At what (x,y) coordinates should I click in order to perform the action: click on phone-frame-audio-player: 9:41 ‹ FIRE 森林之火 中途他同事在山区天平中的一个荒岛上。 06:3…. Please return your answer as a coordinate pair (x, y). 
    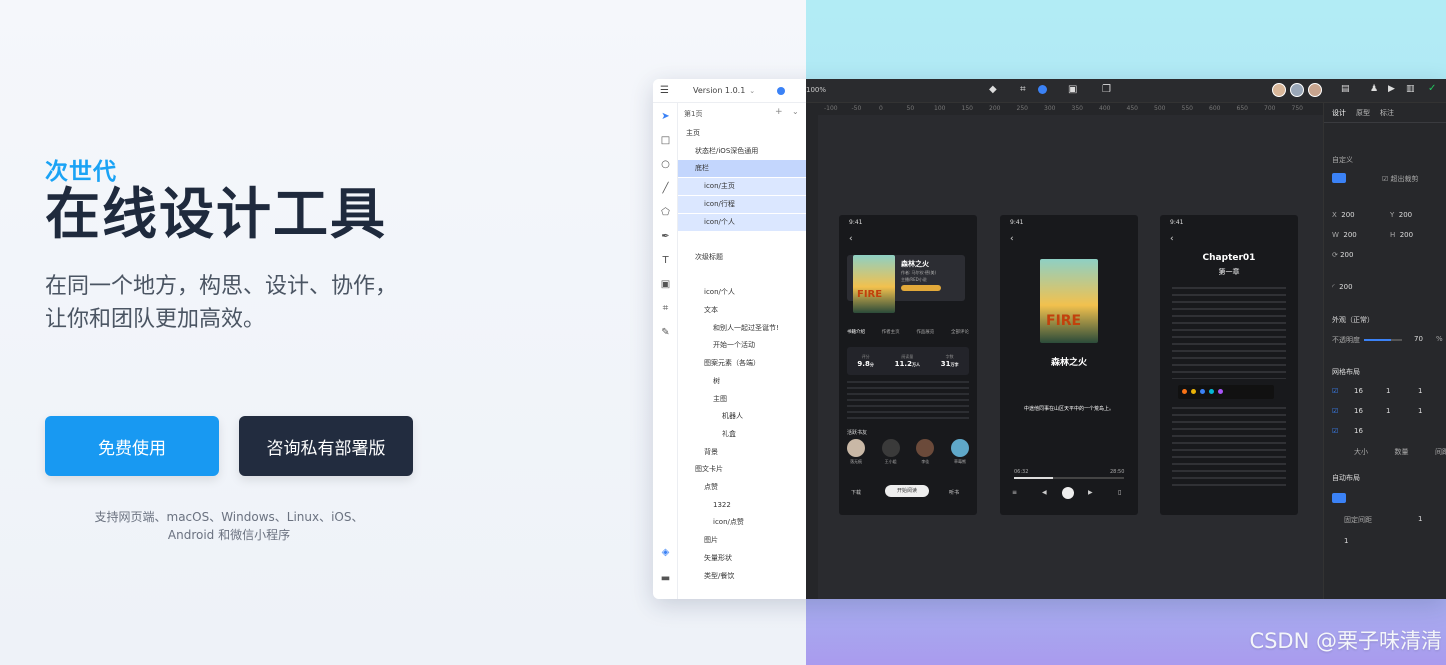
    Looking at the image, I should click on (1069, 365).